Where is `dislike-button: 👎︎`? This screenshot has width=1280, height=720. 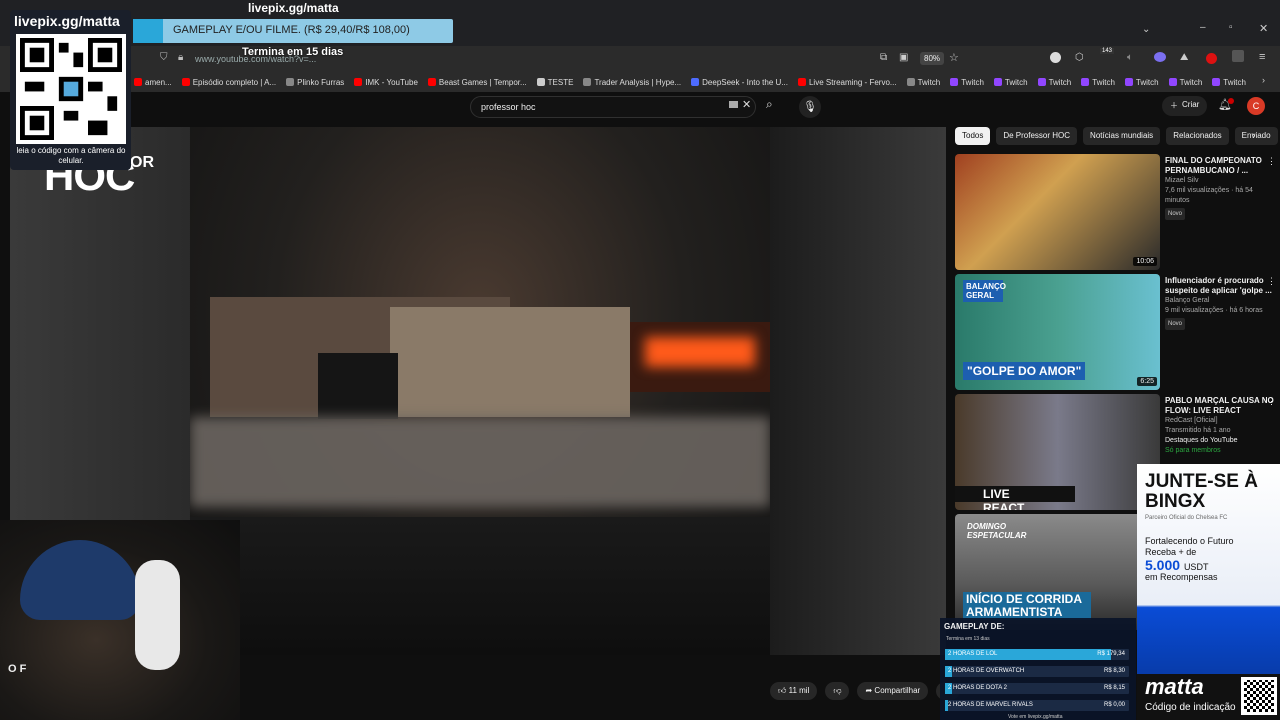 dislike-button: 👎︎ is located at coordinates (837, 691).